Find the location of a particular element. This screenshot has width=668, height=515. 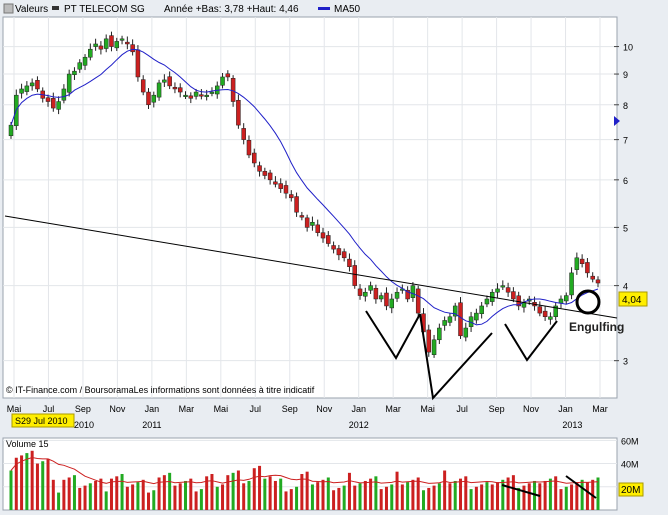

engulfing-label: Engulfing is located at coordinates (596, 327).